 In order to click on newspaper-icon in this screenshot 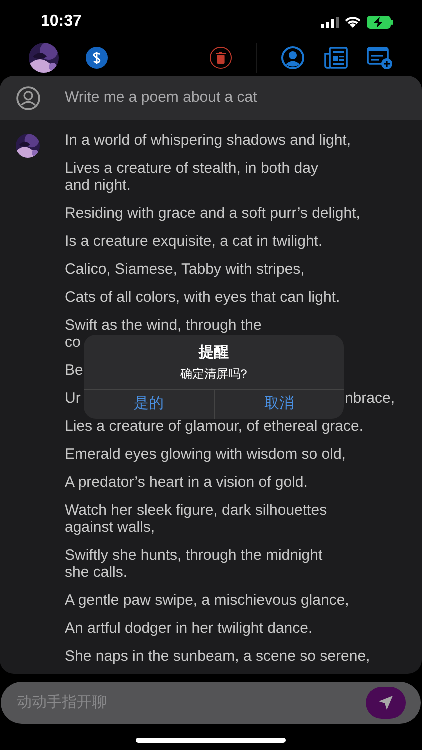, I will do `click(336, 57)`.